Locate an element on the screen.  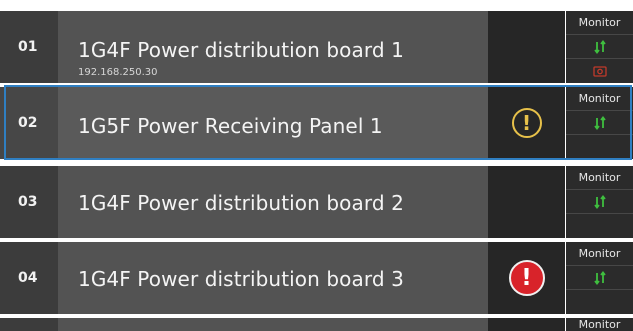
panel-name-area: 1G5F Power Receiving Panel 1 is located at coordinates (273, 123).